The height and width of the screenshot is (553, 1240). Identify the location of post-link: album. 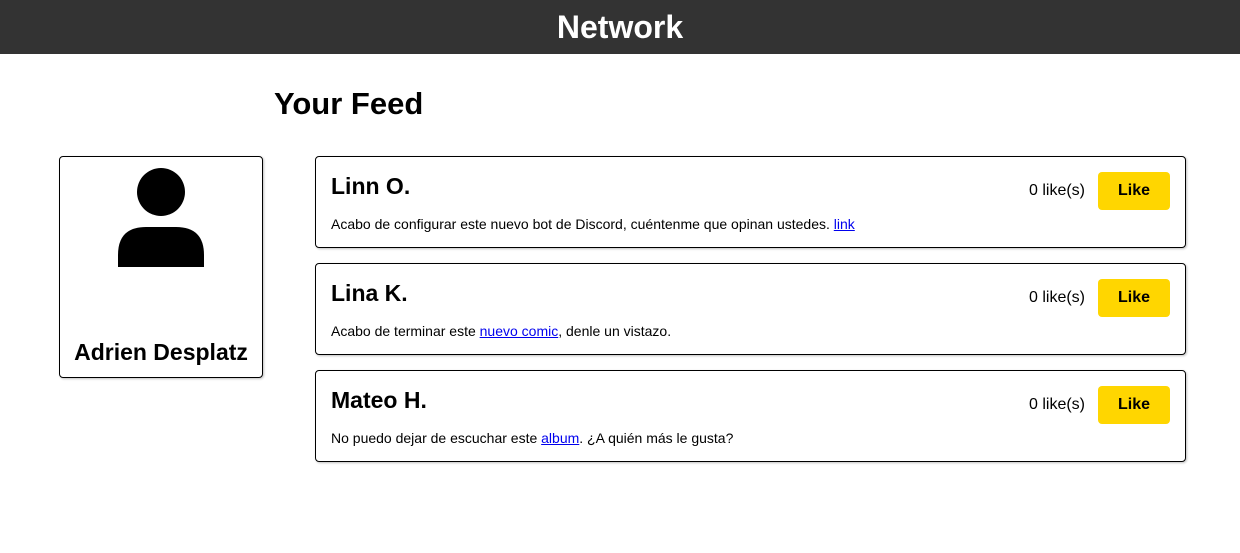
(560, 438).